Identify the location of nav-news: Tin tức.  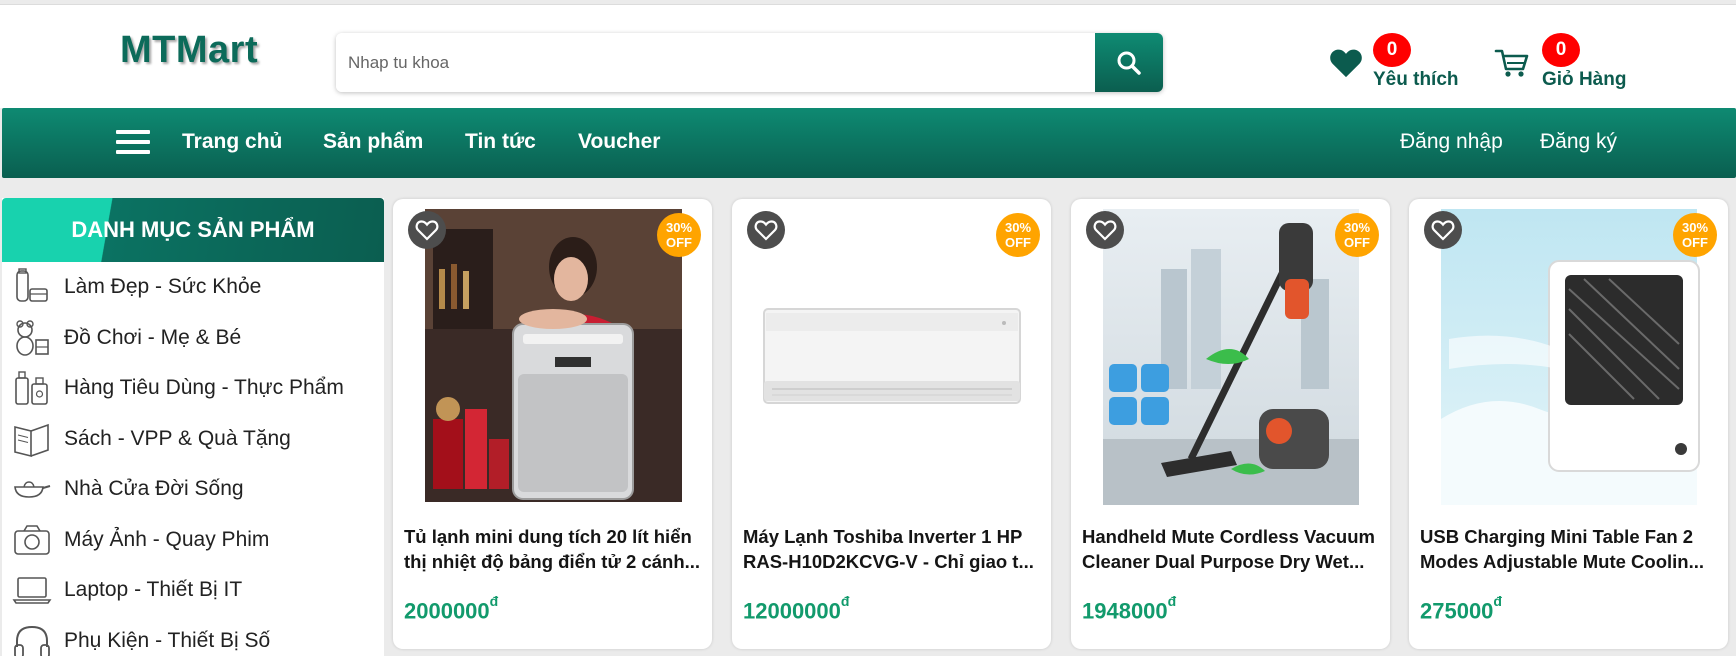
(500, 142).